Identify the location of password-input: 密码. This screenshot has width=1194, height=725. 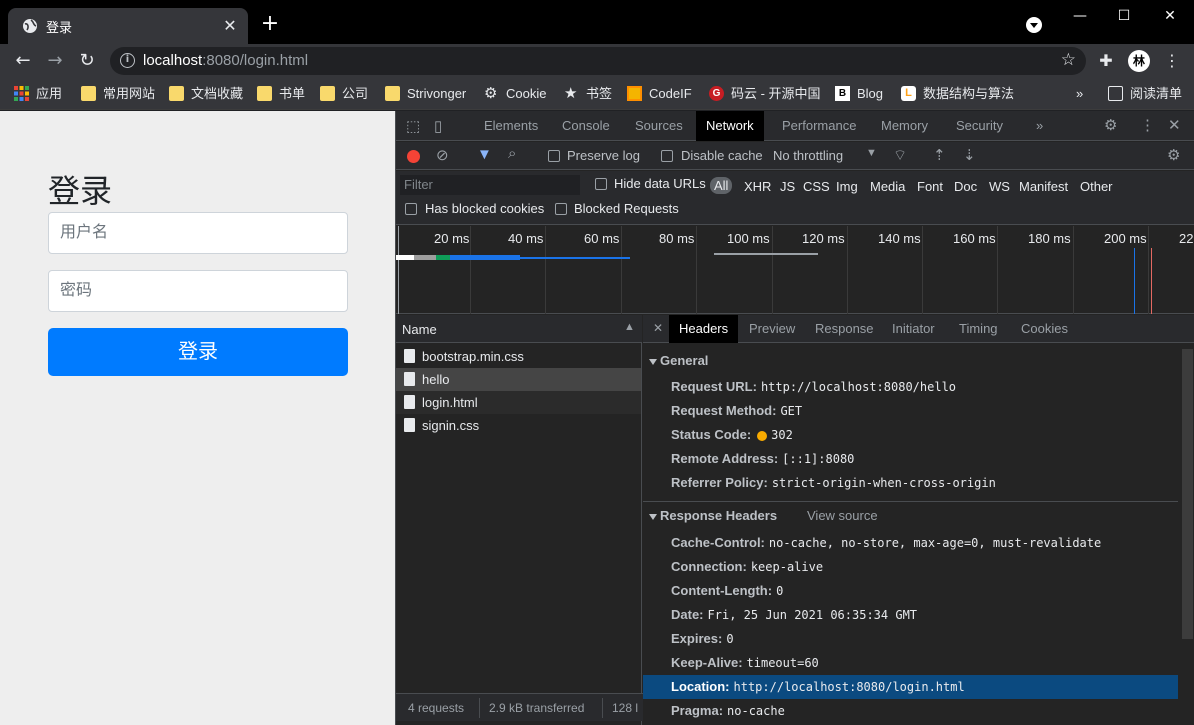
(198, 291).